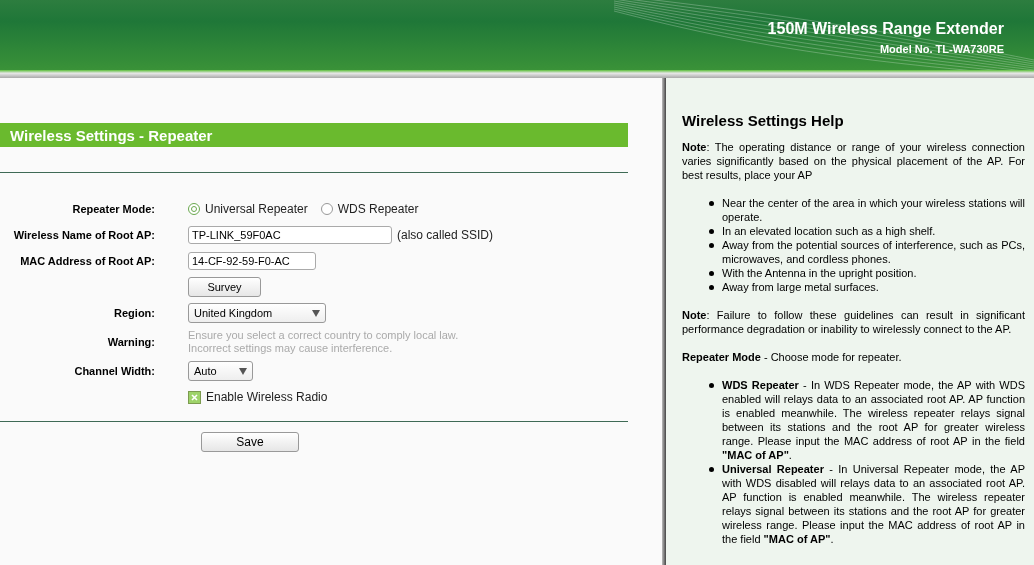  I want to click on cross-icon, so click(194, 397).